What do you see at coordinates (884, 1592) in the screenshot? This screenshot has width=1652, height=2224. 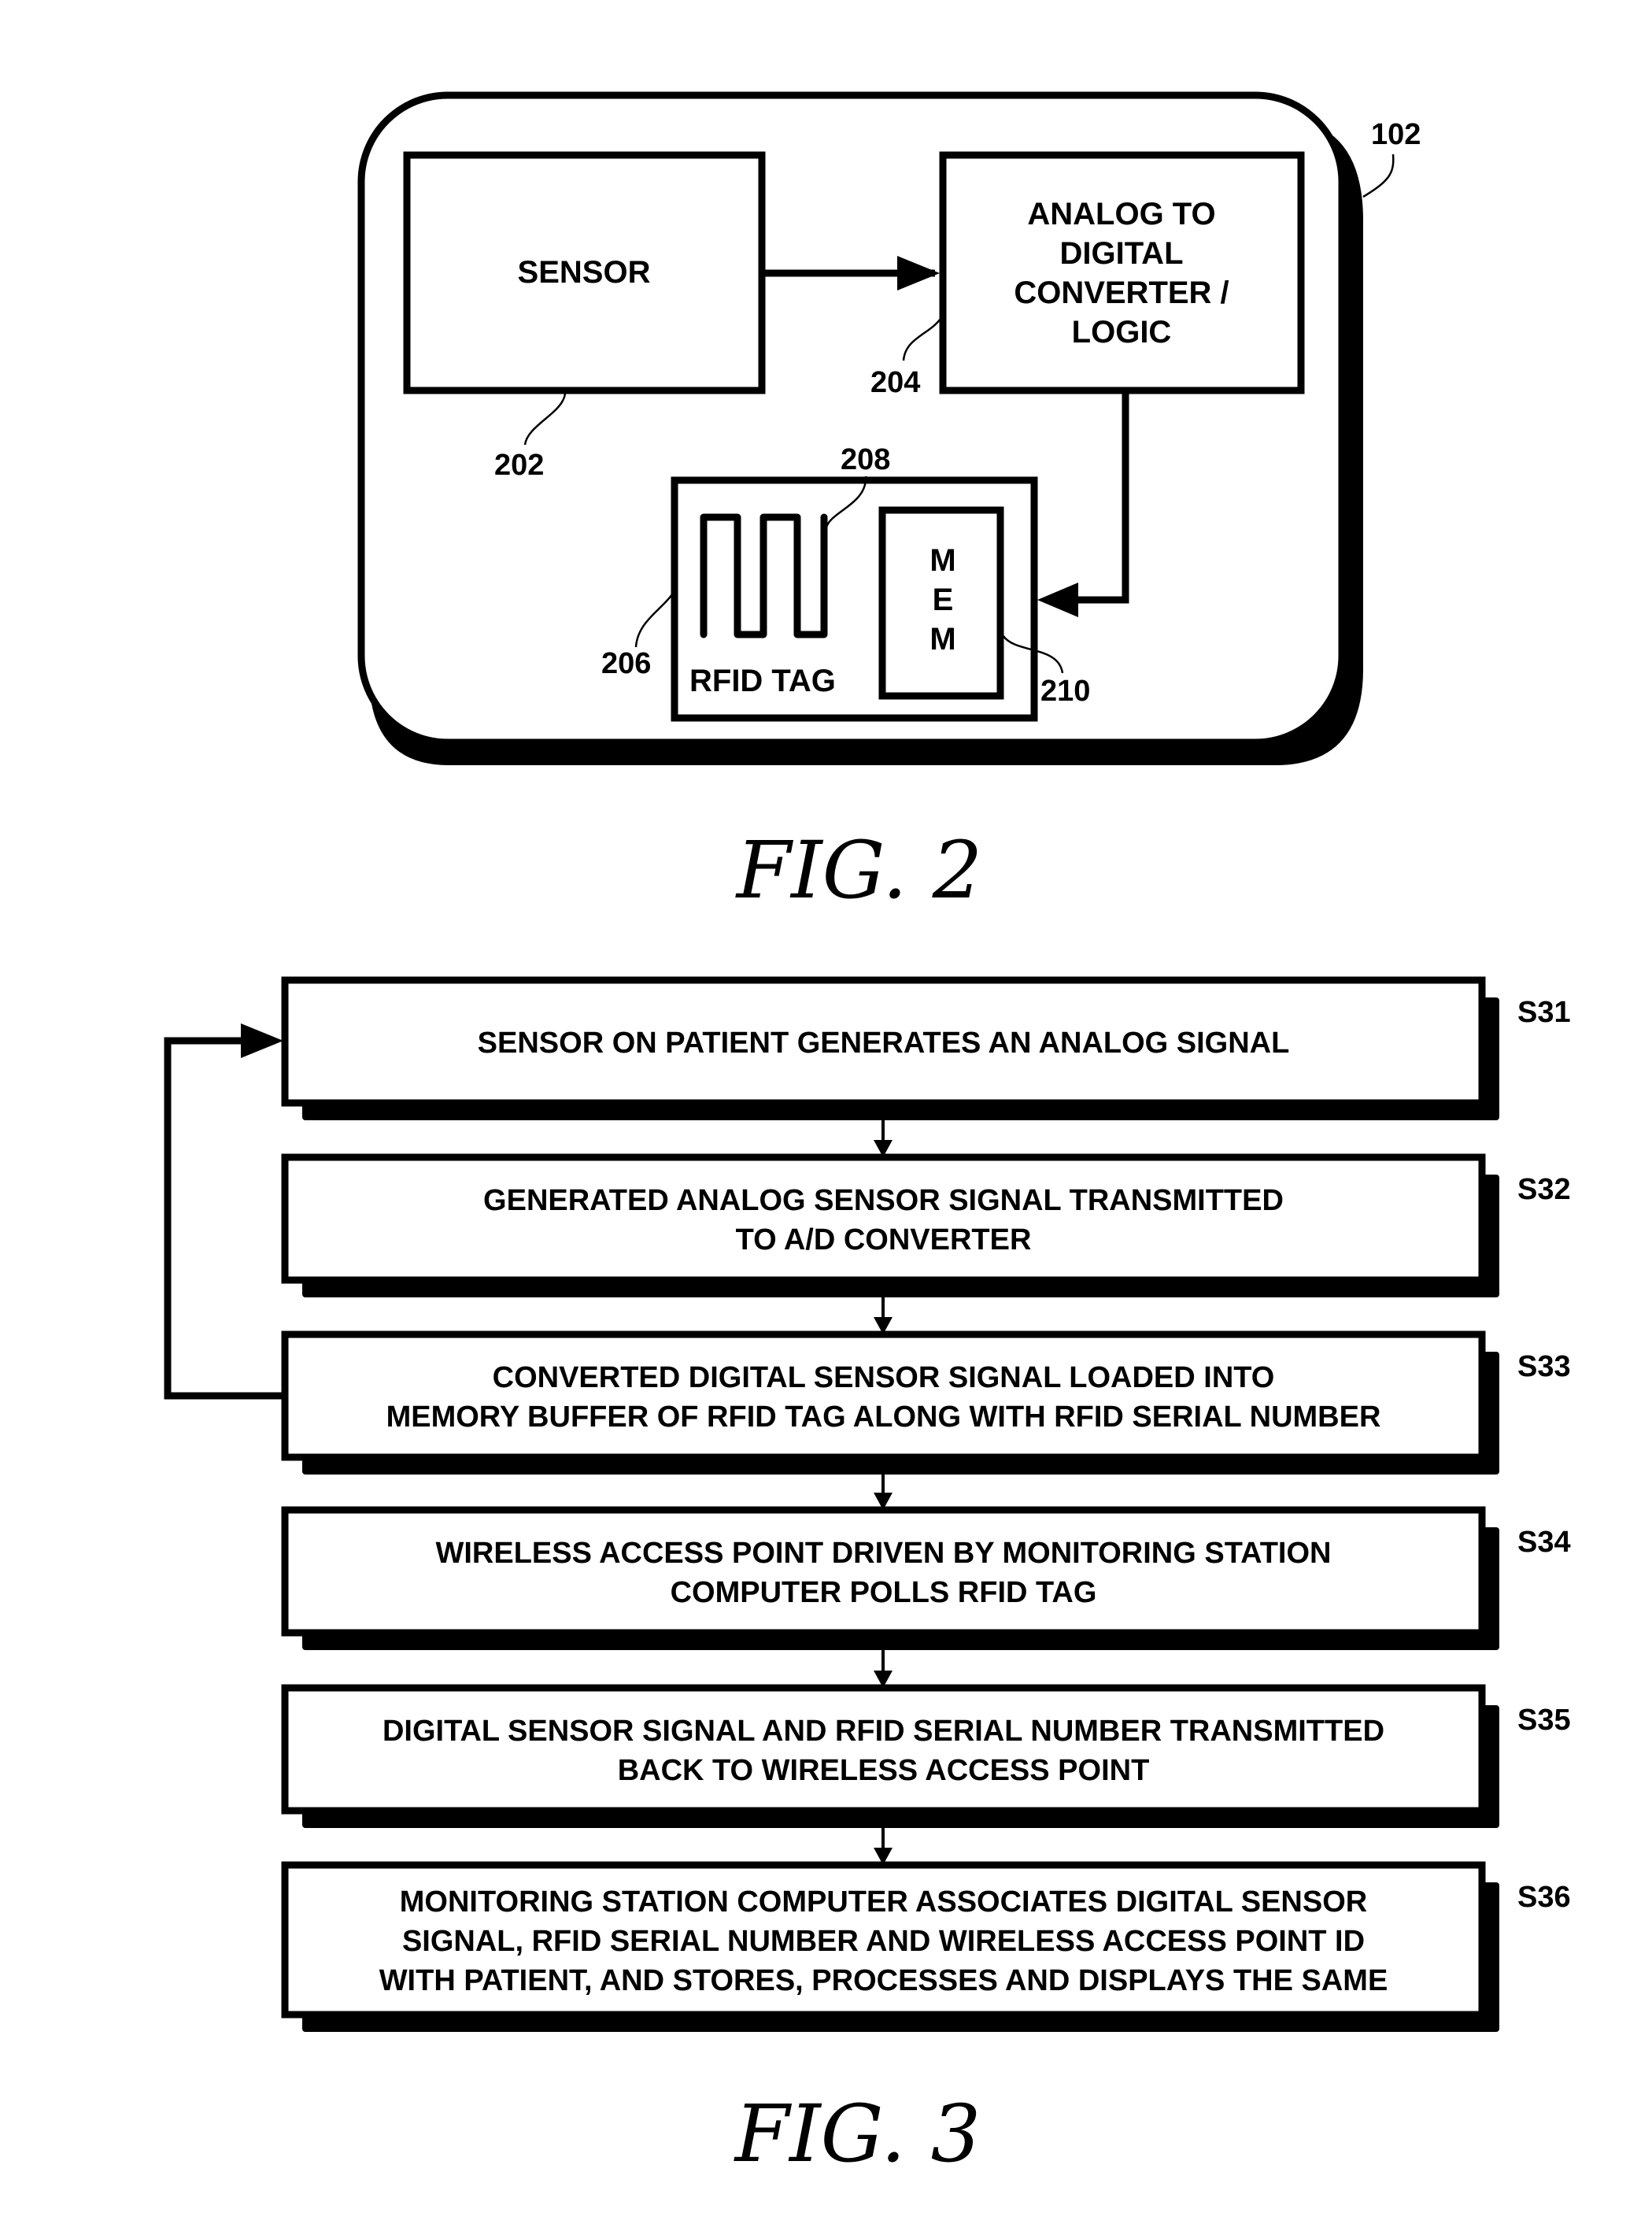 I see `step-text-line: COMPUTER POLLS RFID TAG` at bounding box center [884, 1592].